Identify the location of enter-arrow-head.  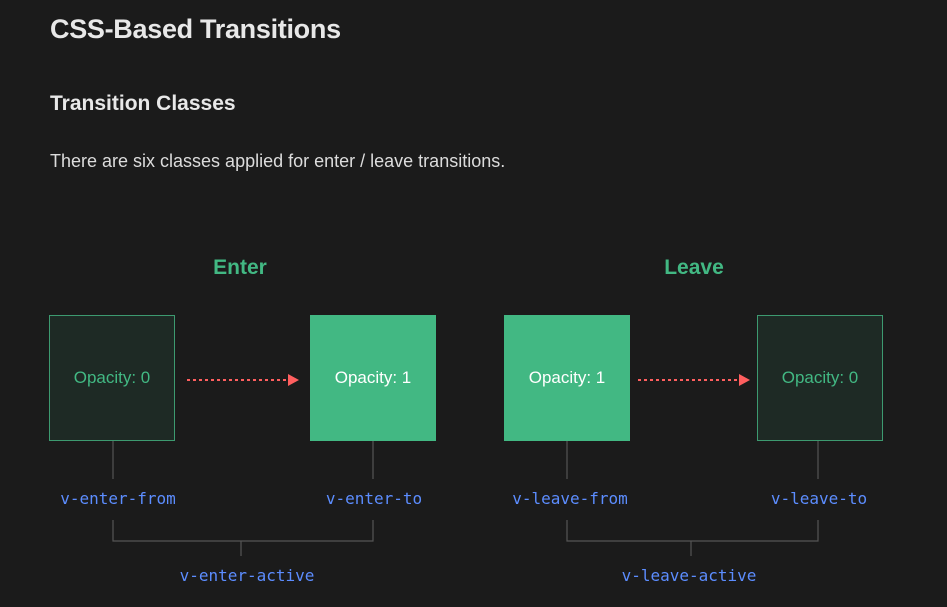
(293, 380).